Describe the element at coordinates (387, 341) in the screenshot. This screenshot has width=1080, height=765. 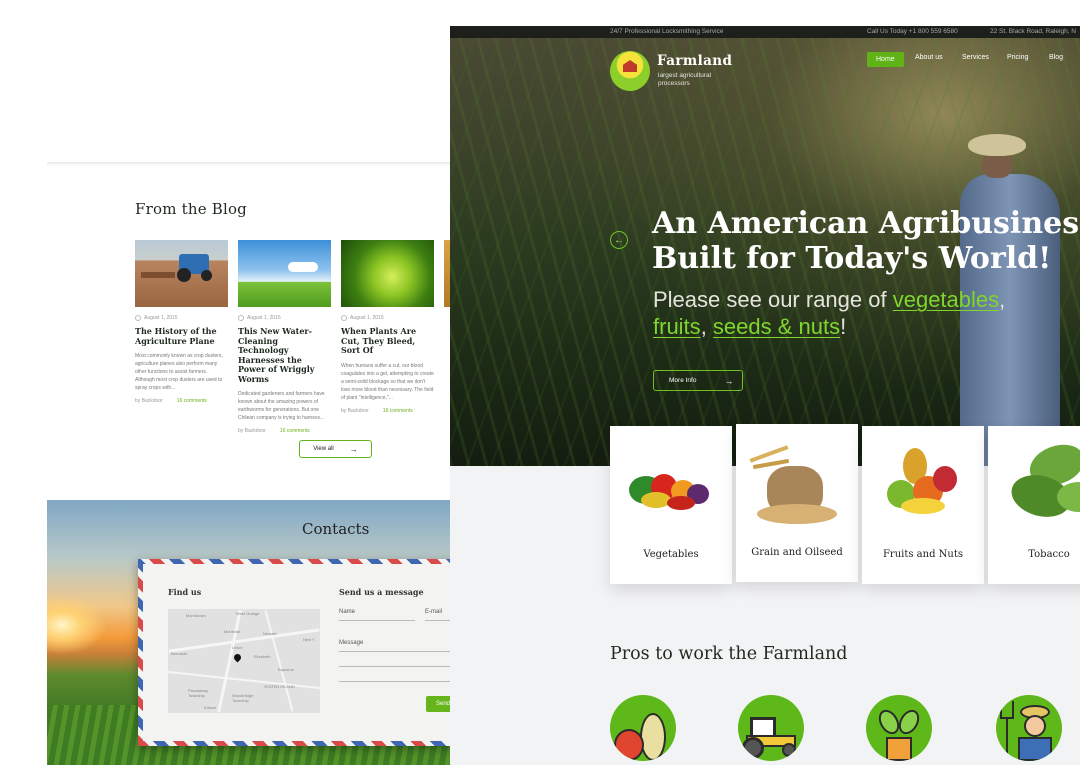
I see `post-title-link: When Plants Are Cut, They Bleed, Sort Of` at that location.